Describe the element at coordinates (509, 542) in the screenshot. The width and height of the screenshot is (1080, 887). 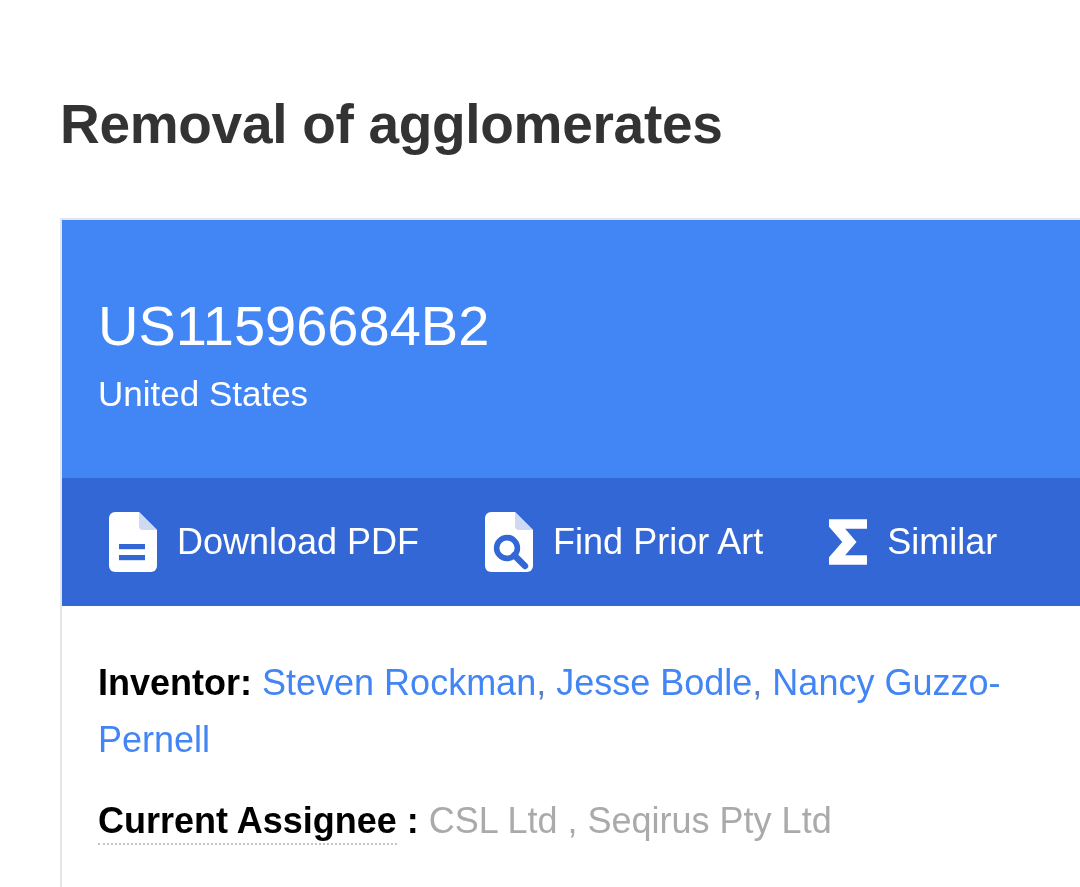
I see `document-search-icon` at that location.